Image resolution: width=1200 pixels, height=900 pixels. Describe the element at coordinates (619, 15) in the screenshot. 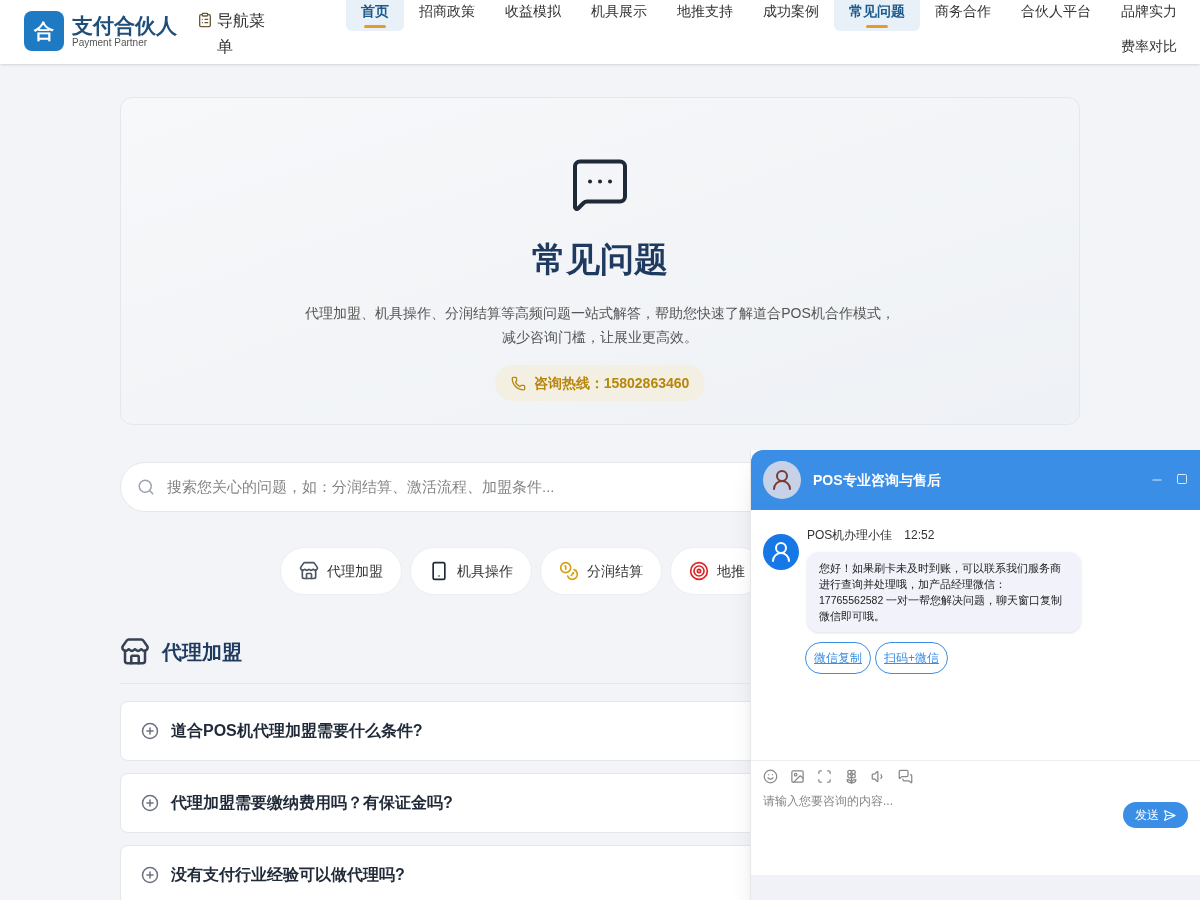

I see `nav-tab: 机具展示` at that location.